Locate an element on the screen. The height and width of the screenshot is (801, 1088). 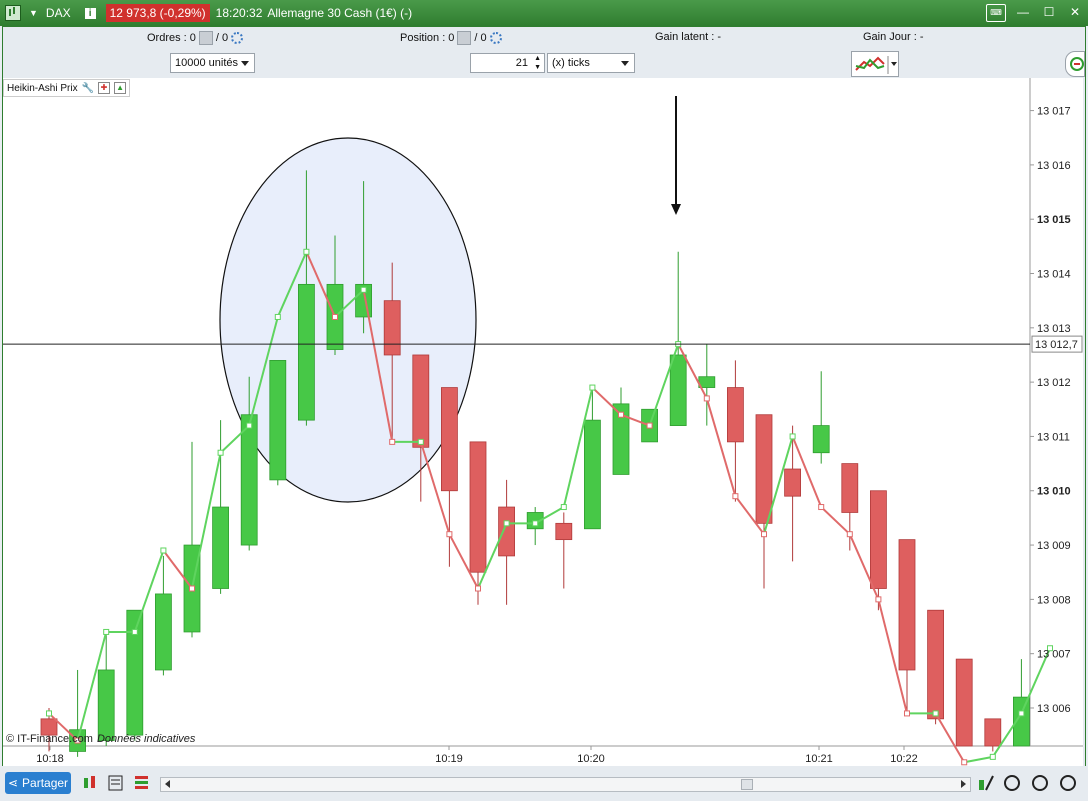
indicator-legend: Heikin-Ashi Prix 🔧 ✚ ▲ is located at coordinates (67, 88).